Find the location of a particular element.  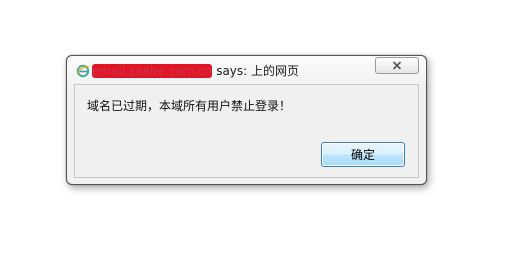

close-button is located at coordinates (397, 65).